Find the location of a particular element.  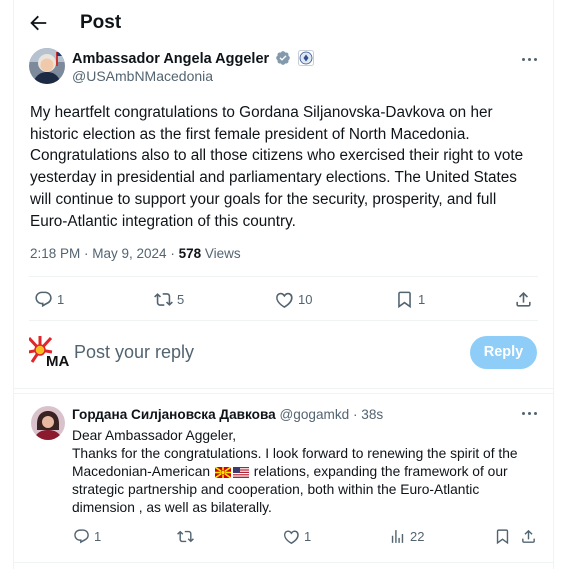

reply-count: 1 is located at coordinates (61, 299).